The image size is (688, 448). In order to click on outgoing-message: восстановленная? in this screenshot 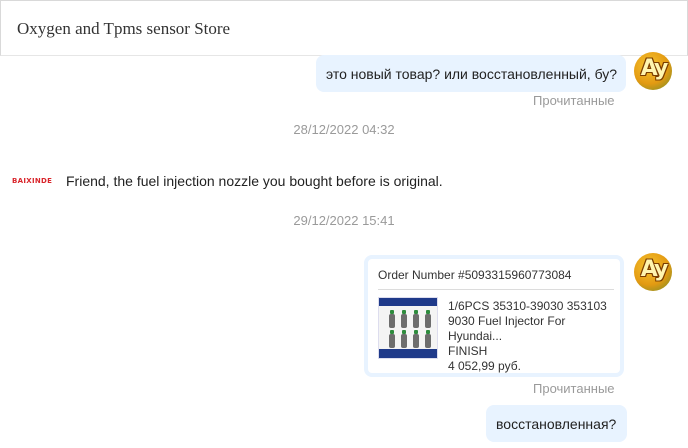, I will do `click(556, 423)`.